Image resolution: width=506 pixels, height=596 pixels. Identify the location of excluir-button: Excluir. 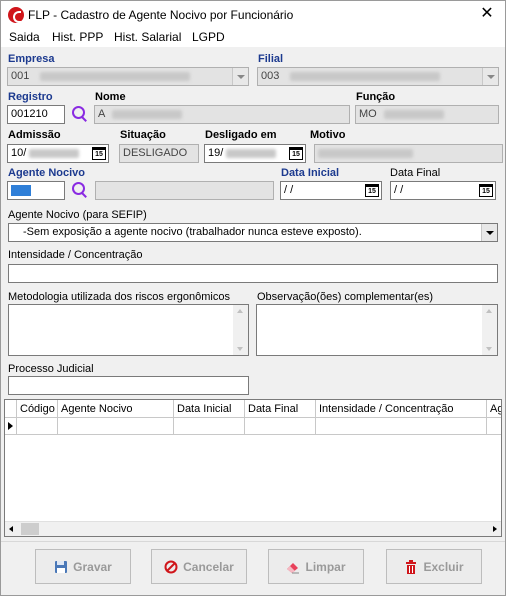
(434, 566).